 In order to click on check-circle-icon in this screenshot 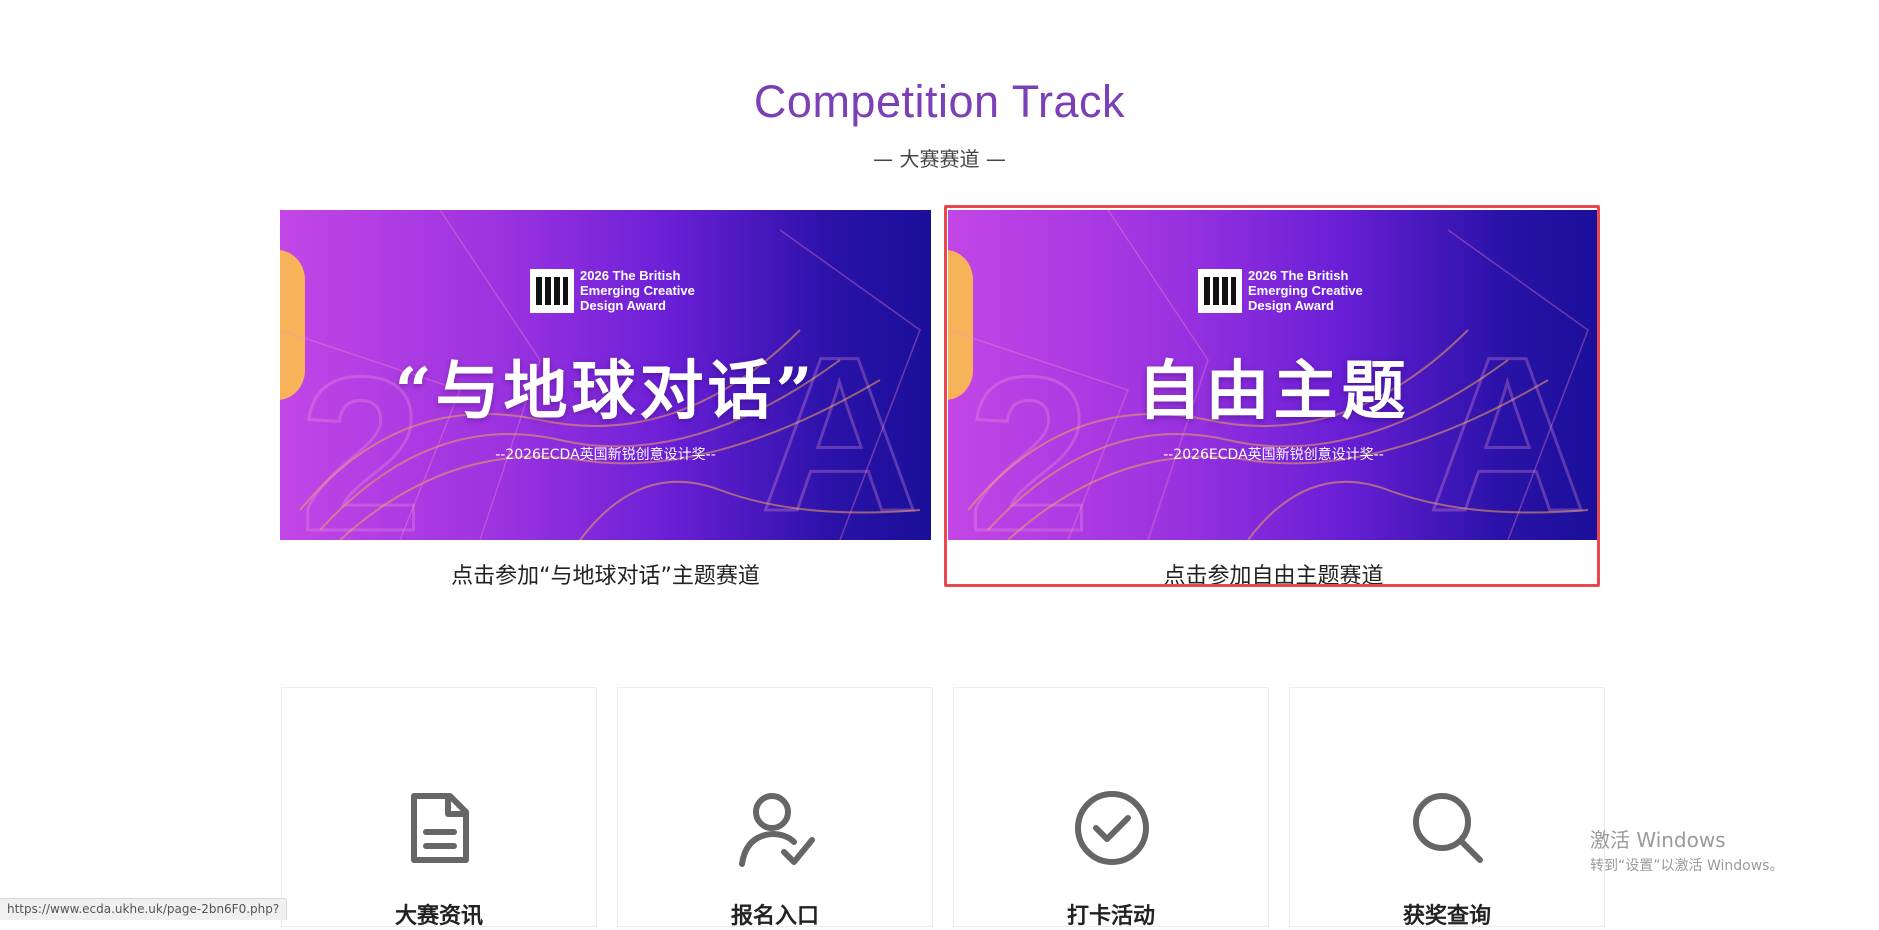, I will do `click(1112, 828)`.